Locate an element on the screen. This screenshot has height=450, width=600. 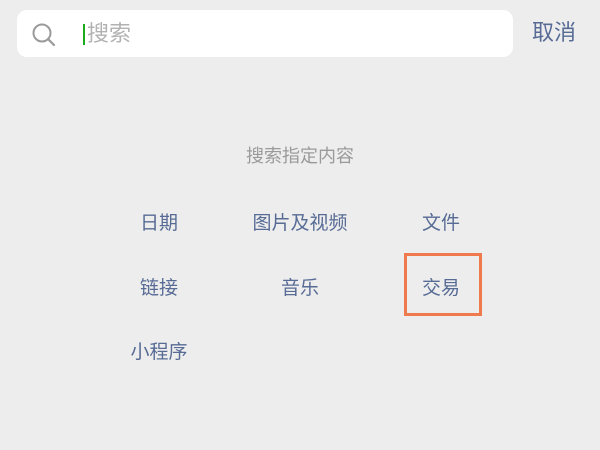
search-bar is located at coordinates (265, 33).